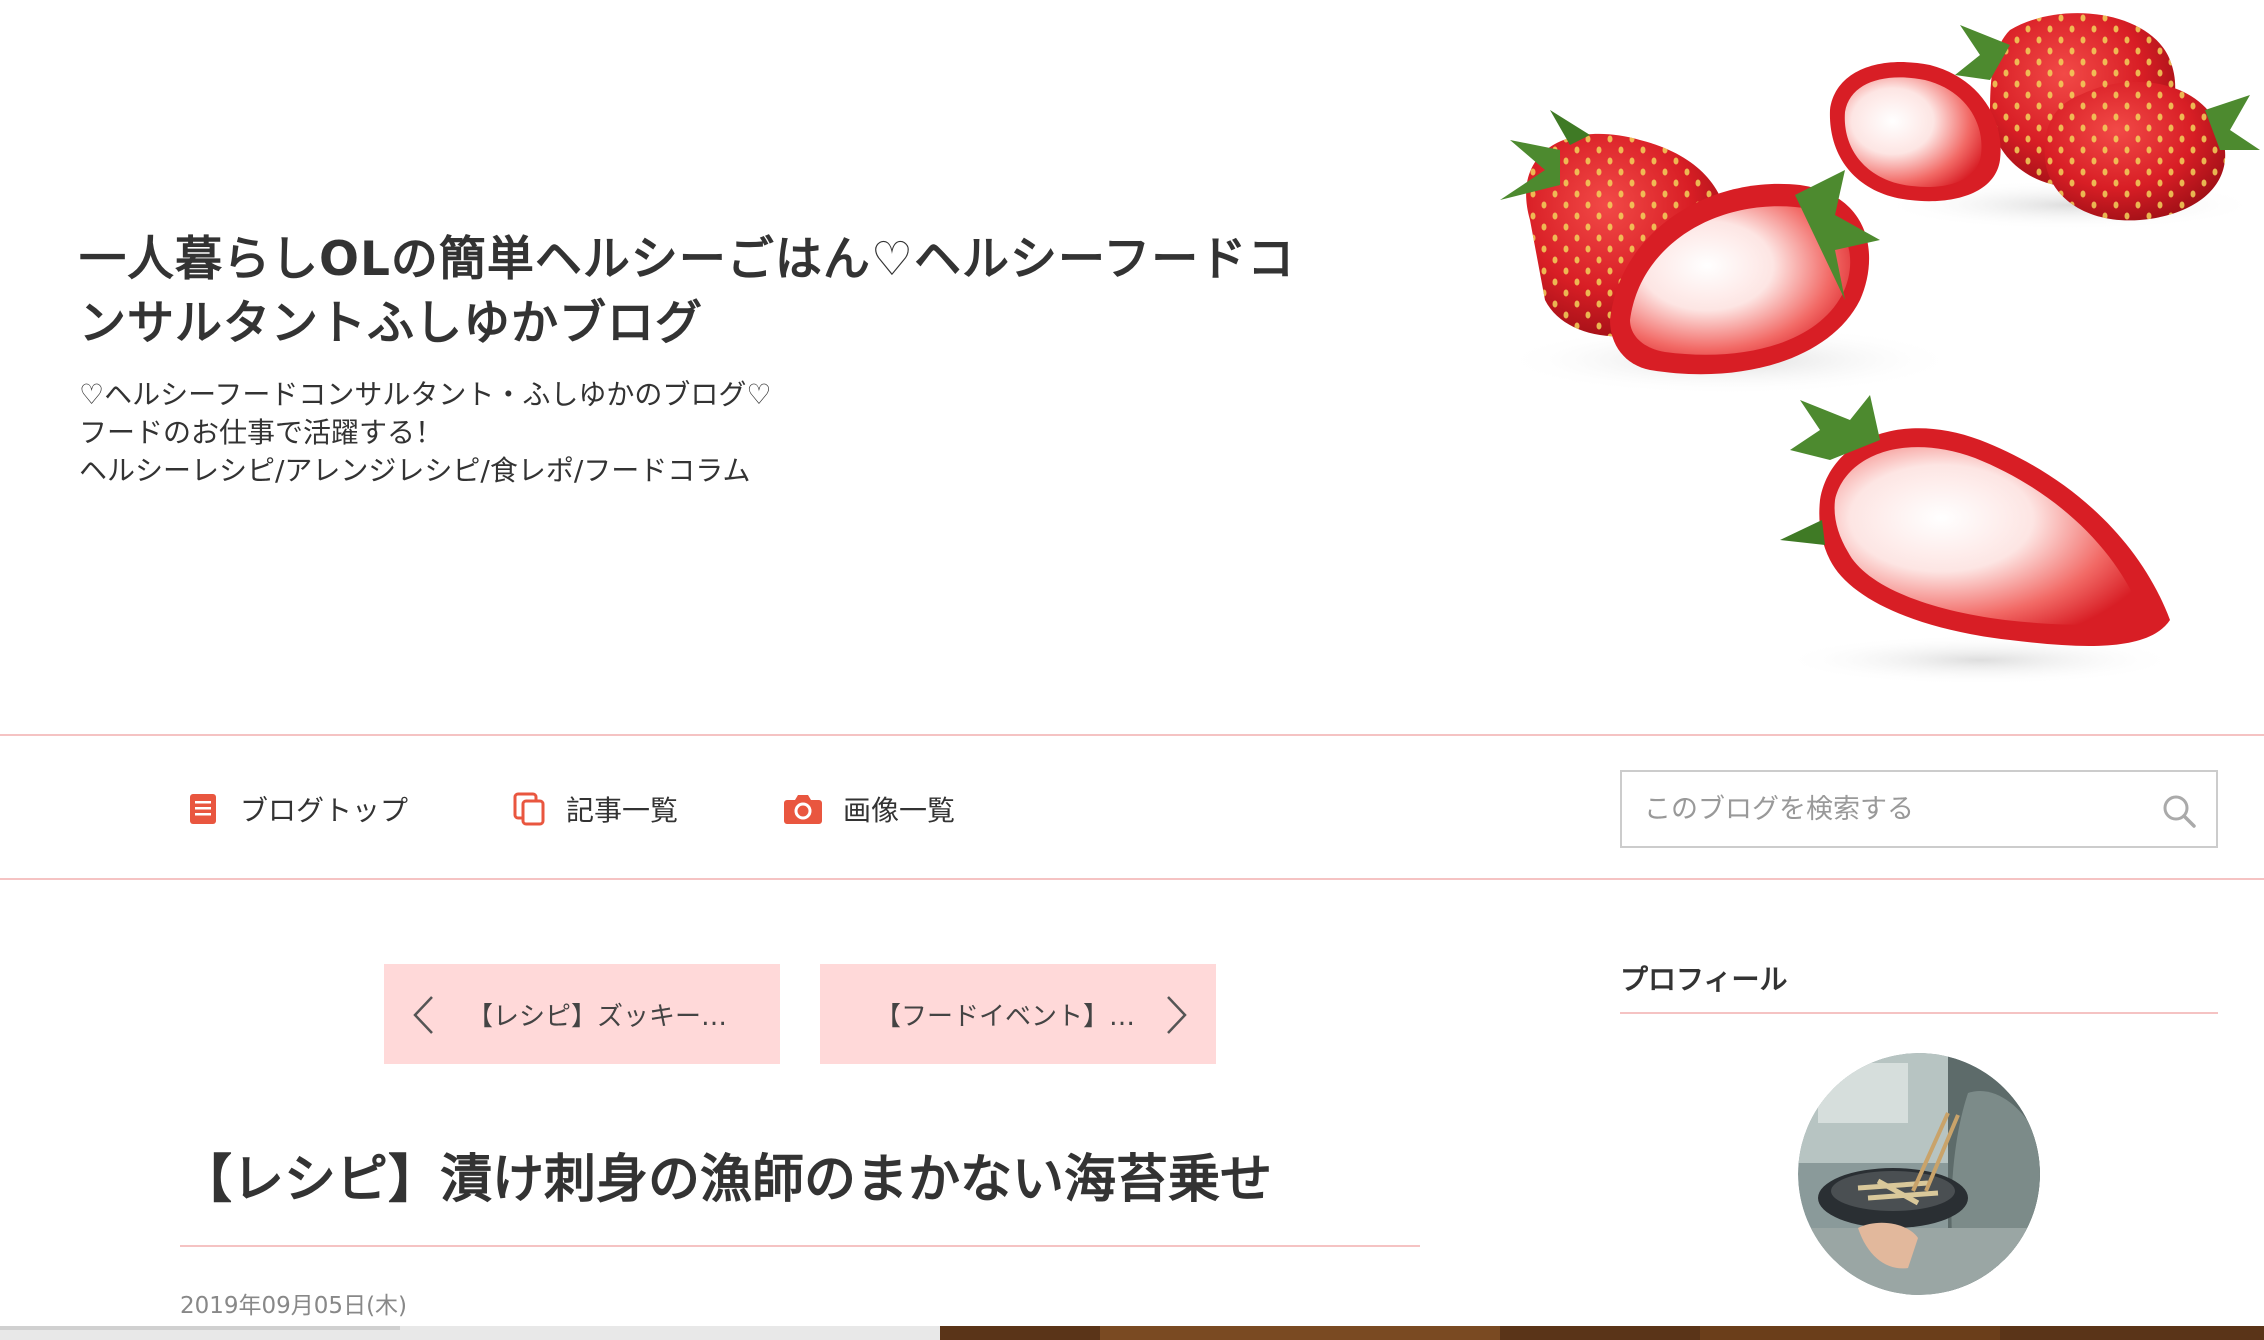 The height and width of the screenshot is (1340, 2264). I want to click on article-title-divider, so click(800, 1246).